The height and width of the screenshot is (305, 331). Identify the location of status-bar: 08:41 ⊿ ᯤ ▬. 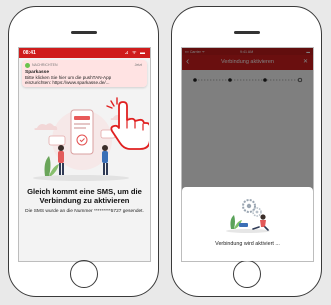
(84, 53).